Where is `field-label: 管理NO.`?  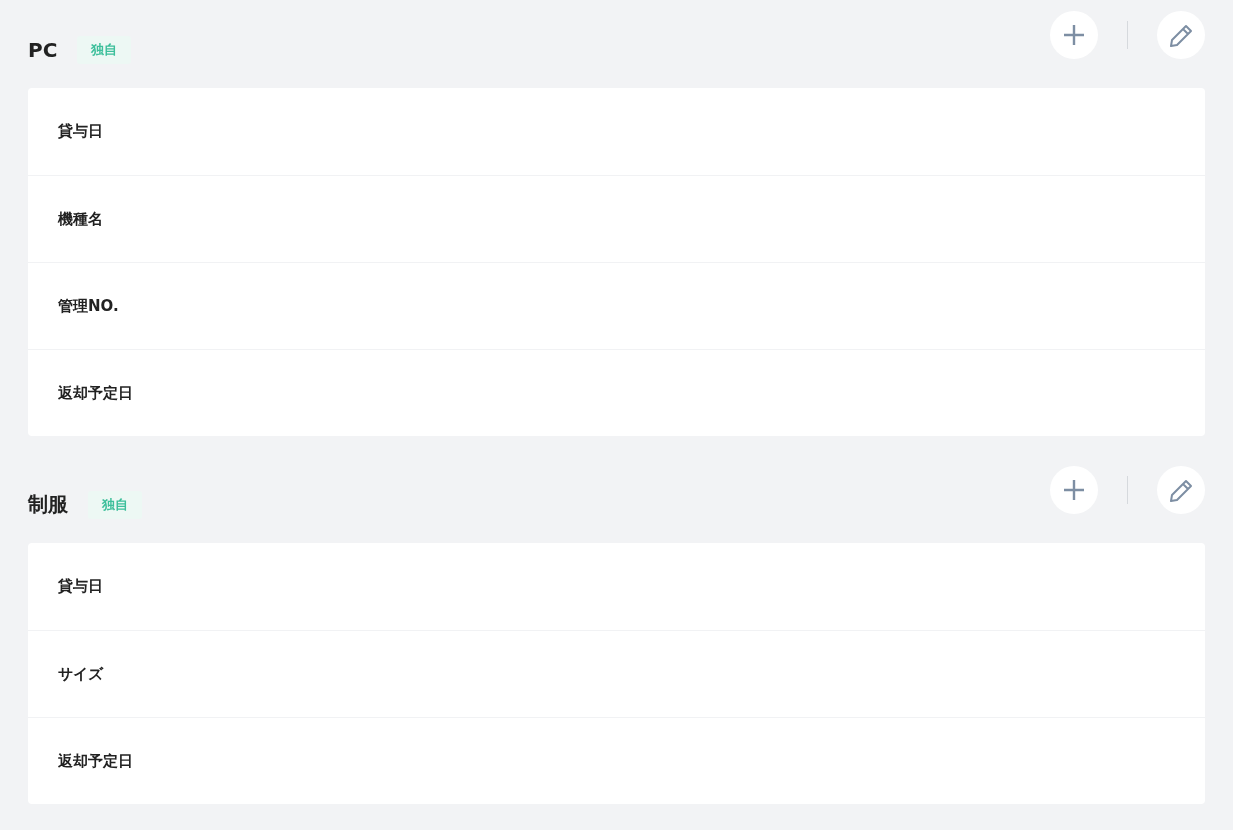 field-label: 管理NO. is located at coordinates (88, 306).